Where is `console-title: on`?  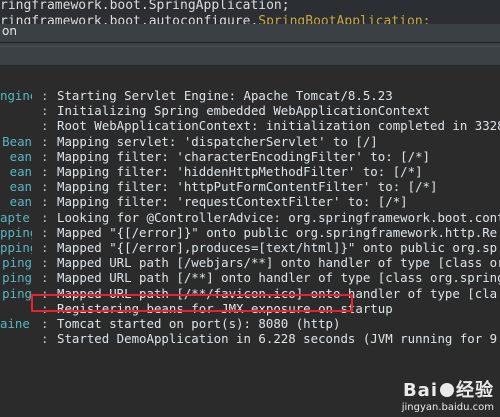
console-title: on is located at coordinates (9, 31).